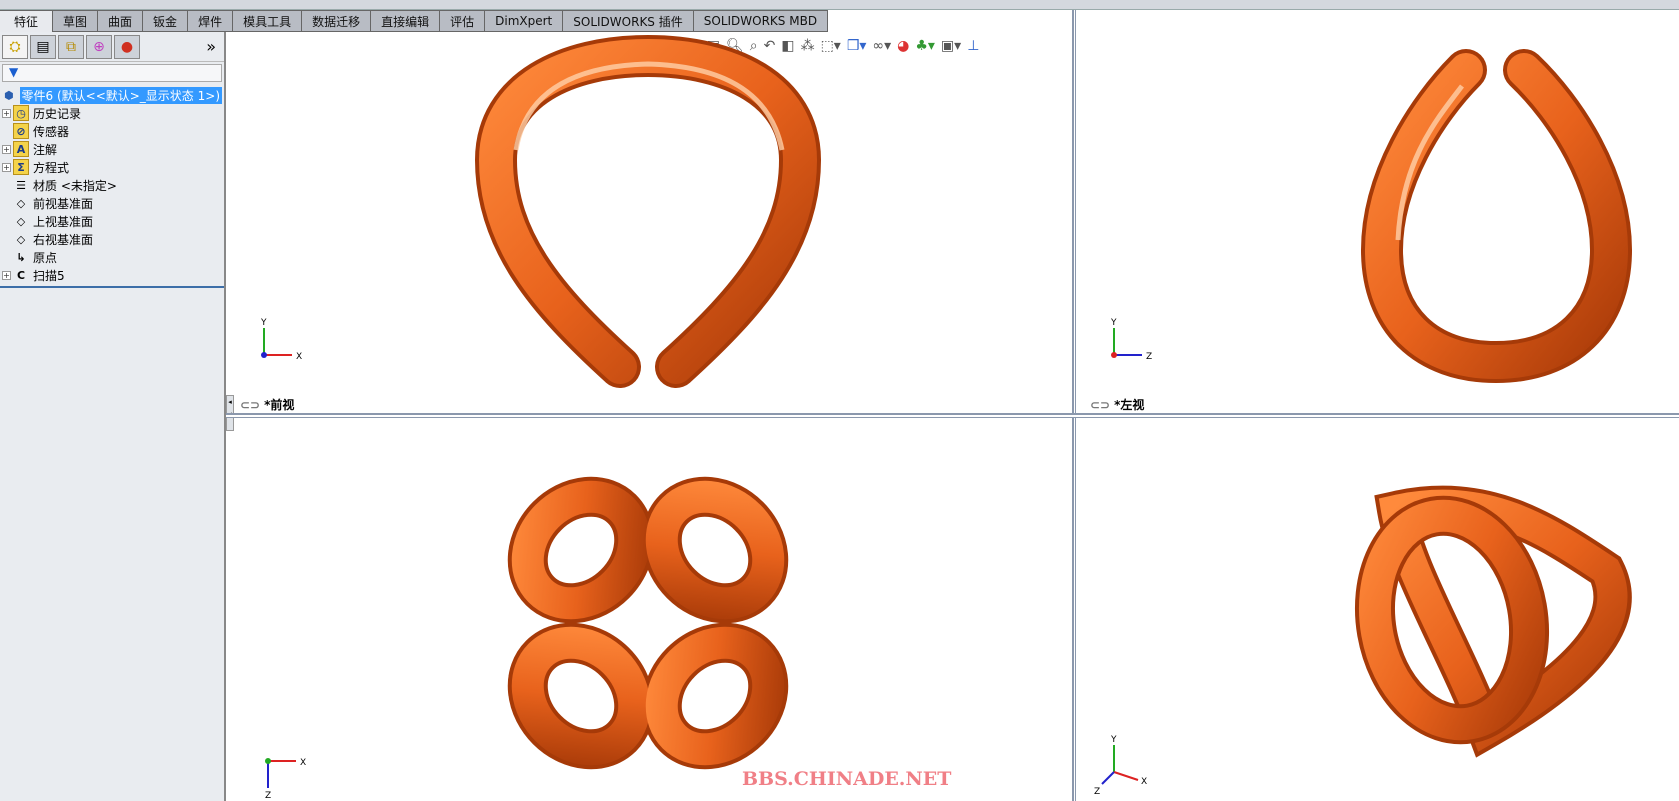  I want to click on tree-item: ↳ 原点, so click(112, 257).